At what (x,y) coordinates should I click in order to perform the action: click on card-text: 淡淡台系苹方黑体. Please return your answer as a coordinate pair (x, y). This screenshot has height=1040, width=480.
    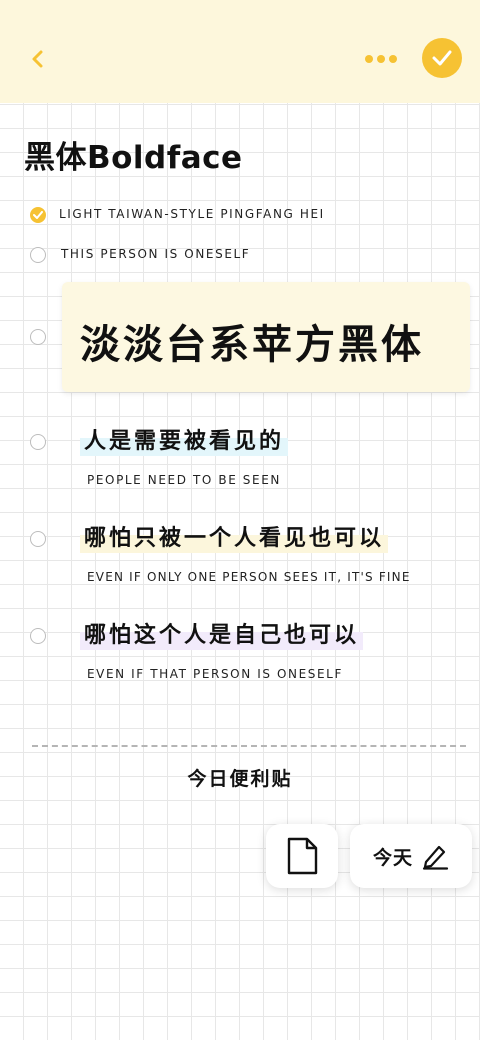
    Looking at the image, I should click on (252, 345).